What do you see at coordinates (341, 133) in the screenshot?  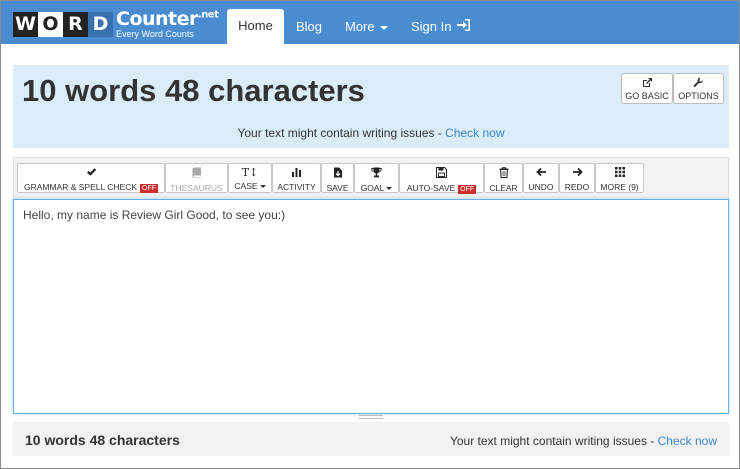 I see `writing-issues-text: Your text might contain writing issues -` at bounding box center [341, 133].